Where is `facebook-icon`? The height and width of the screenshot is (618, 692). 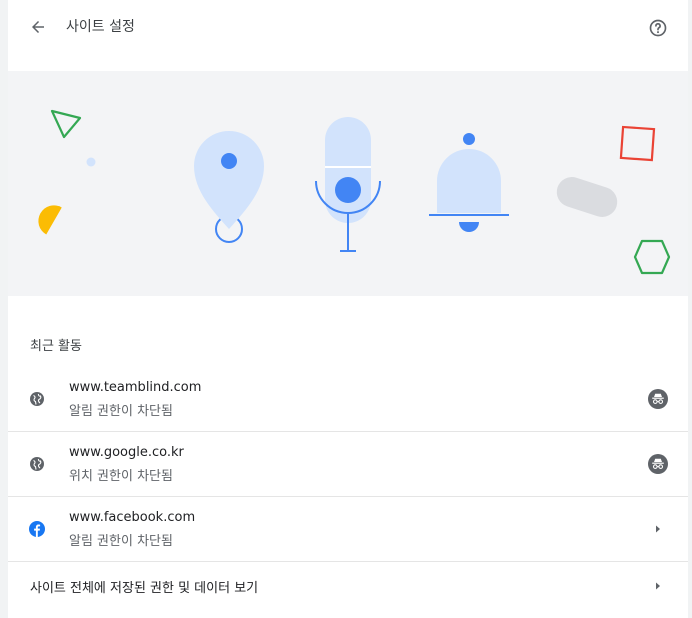 facebook-icon is located at coordinates (37, 529).